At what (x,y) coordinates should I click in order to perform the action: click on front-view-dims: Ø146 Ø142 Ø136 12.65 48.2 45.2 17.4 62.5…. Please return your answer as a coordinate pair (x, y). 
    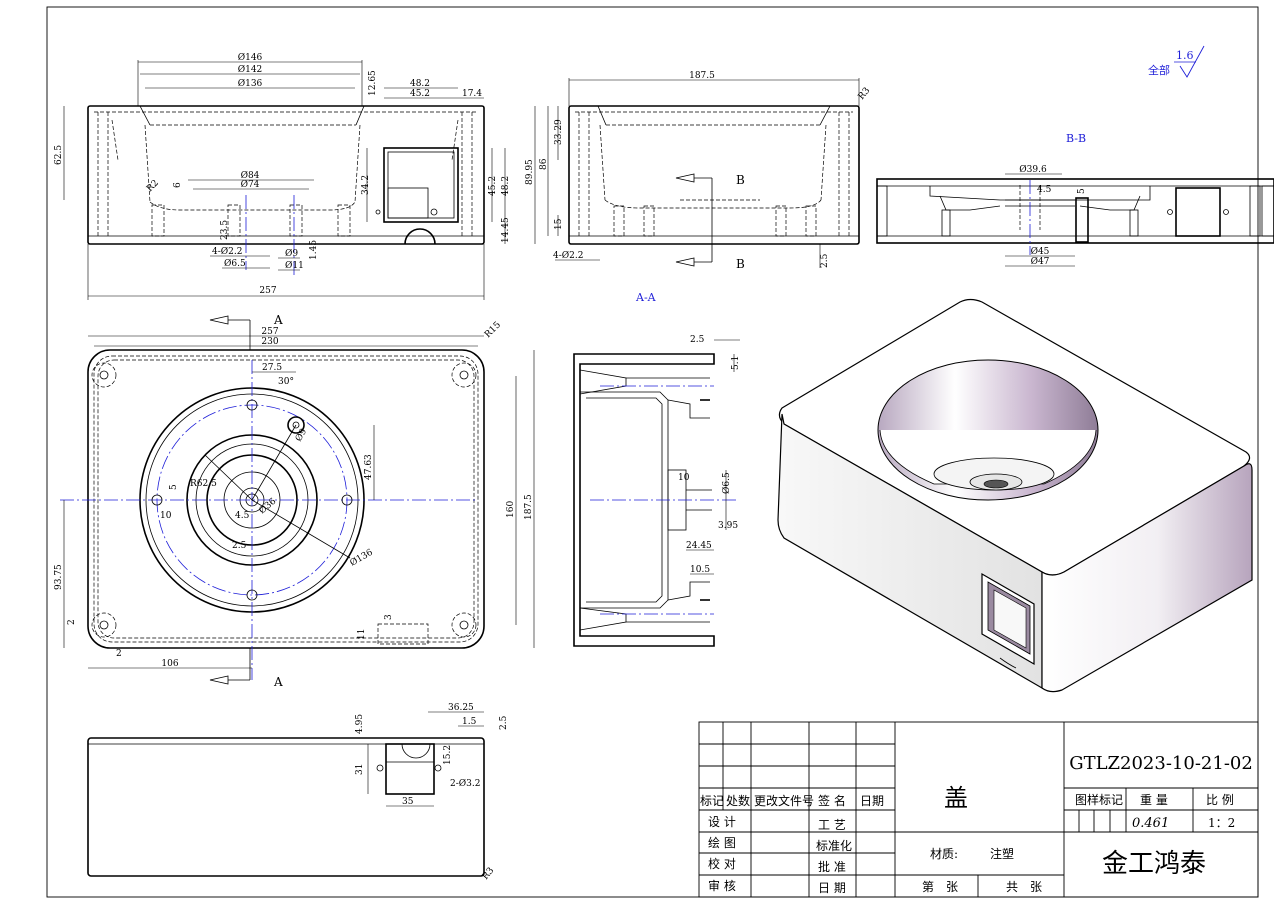
    Looking at the image, I should click on (282, 174).